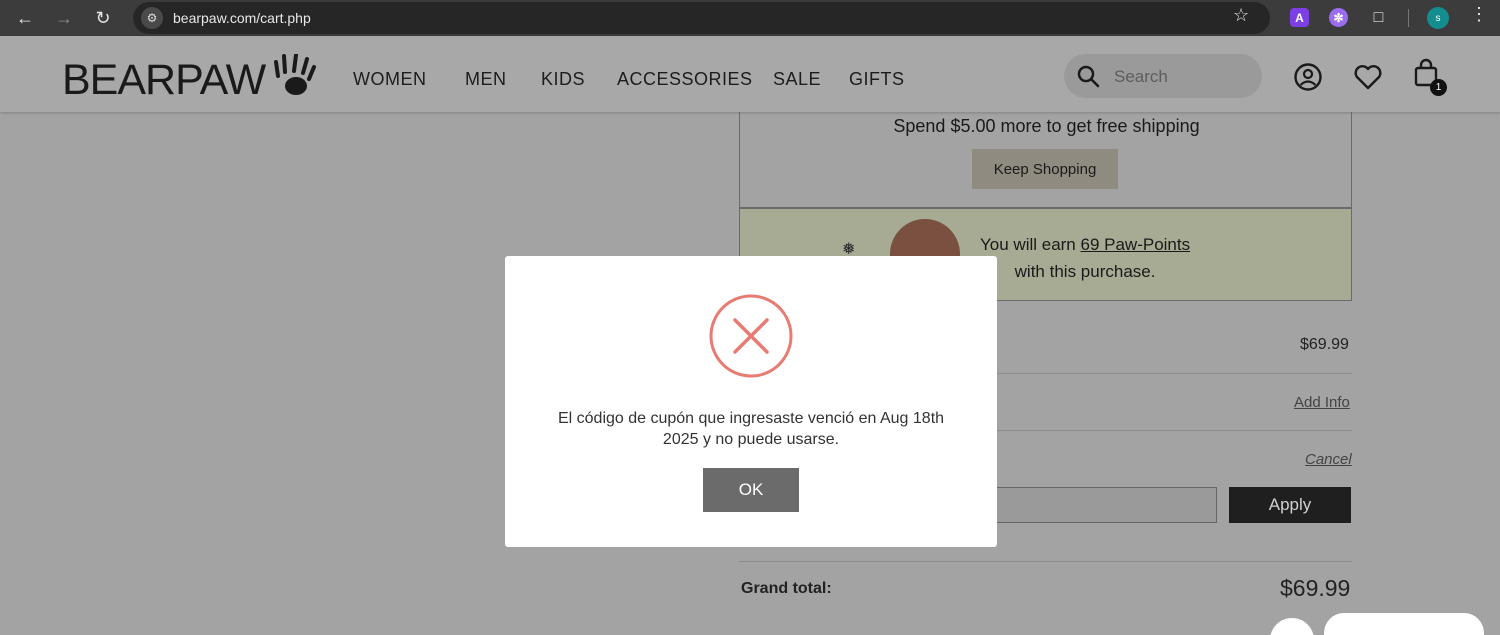 The height and width of the screenshot is (635, 1500). Describe the element at coordinates (1241, 15) in the screenshot. I see `bookmark-star-icon: ☆` at that location.